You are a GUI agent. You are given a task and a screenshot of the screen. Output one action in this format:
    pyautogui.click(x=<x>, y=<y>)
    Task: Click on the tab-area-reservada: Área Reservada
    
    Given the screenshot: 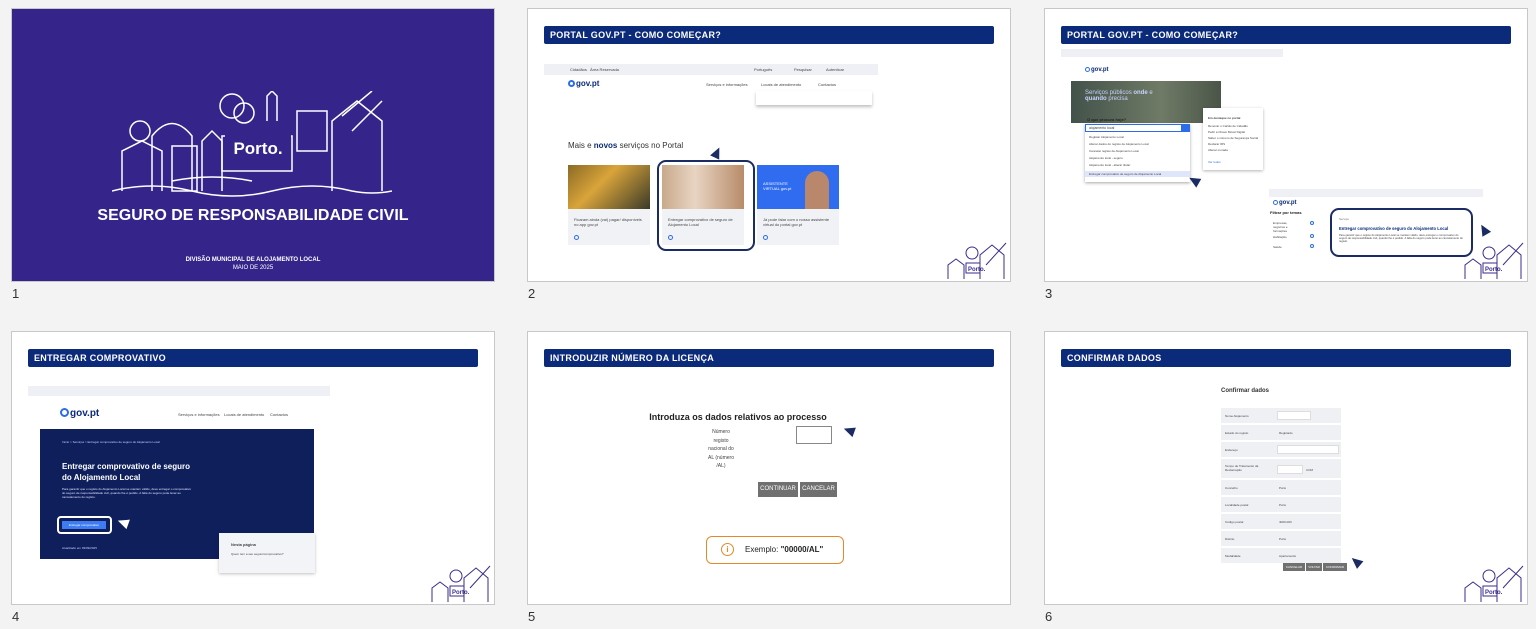 What is the action you would take?
    pyautogui.click(x=604, y=69)
    